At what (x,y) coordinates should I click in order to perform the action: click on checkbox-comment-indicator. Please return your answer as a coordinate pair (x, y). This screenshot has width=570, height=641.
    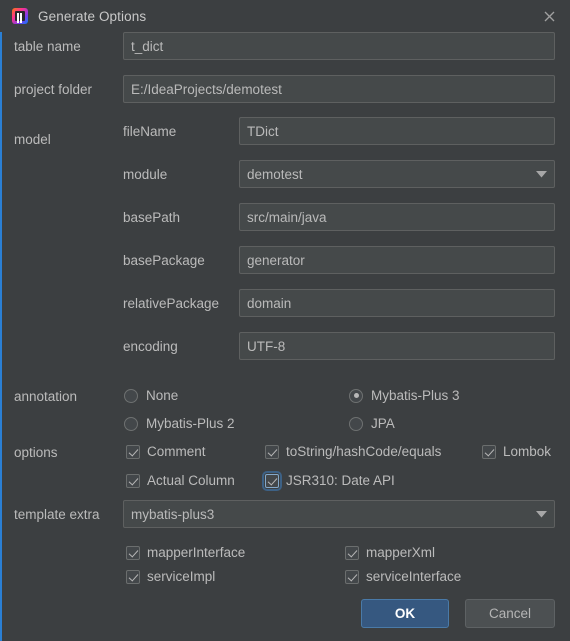
    Looking at the image, I should click on (133, 451).